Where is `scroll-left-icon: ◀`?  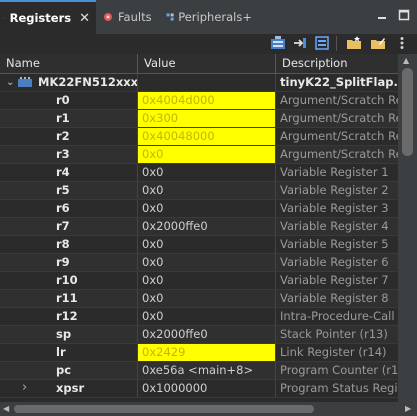 scroll-left-icon: ◀ is located at coordinates (6, 408).